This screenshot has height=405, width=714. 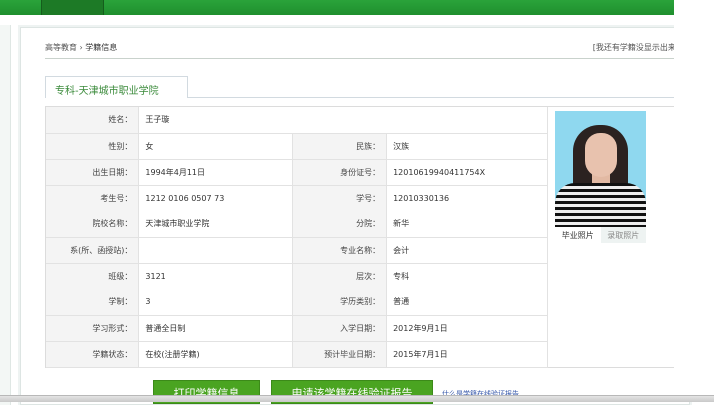 I want to click on field-value: 会计, so click(x=467, y=250).